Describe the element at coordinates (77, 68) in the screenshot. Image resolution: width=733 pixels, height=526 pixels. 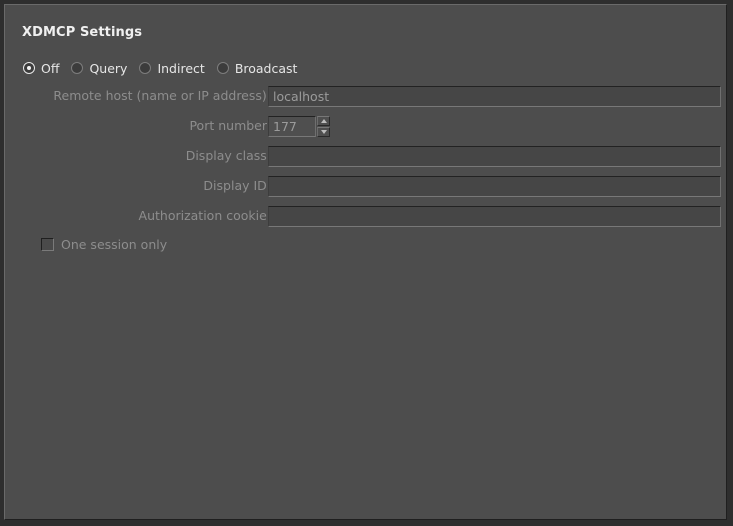
I see `radio-mark-query-icon` at that location.